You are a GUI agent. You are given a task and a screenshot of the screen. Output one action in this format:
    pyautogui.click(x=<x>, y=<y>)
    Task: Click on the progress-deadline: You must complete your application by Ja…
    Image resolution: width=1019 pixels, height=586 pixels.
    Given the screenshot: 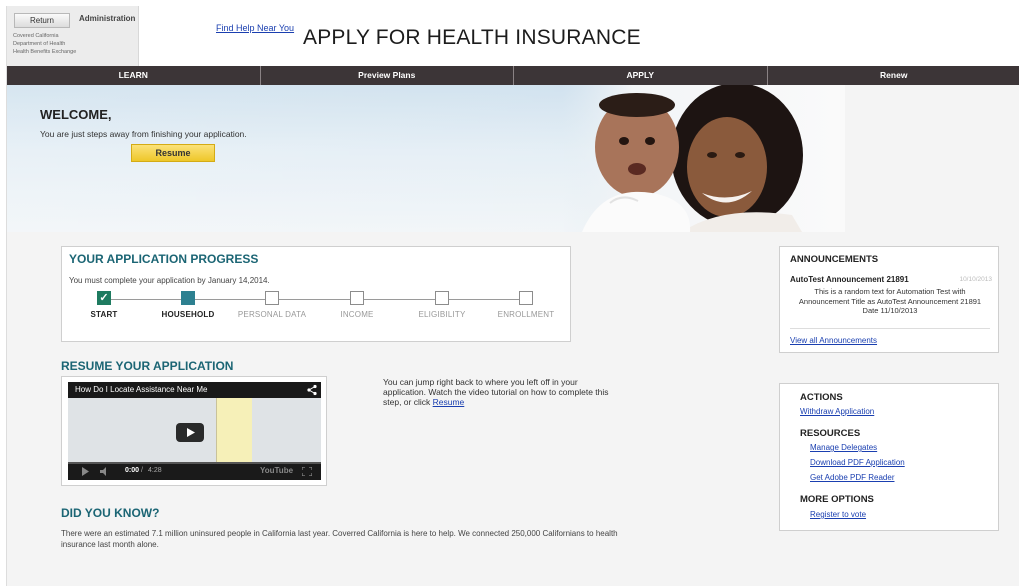 What is the action you would take?
    pyautogui.click(x=169, y=280)
    